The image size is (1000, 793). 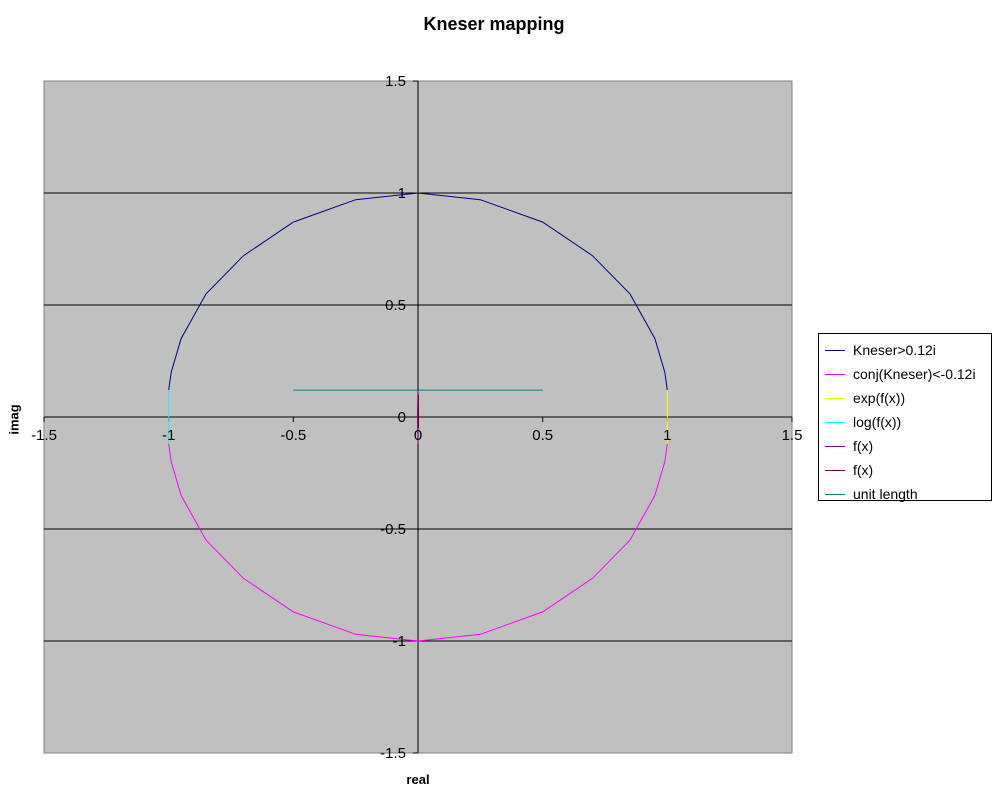 I want to click on y-tick-label: 1, so click(x=402, y=193).